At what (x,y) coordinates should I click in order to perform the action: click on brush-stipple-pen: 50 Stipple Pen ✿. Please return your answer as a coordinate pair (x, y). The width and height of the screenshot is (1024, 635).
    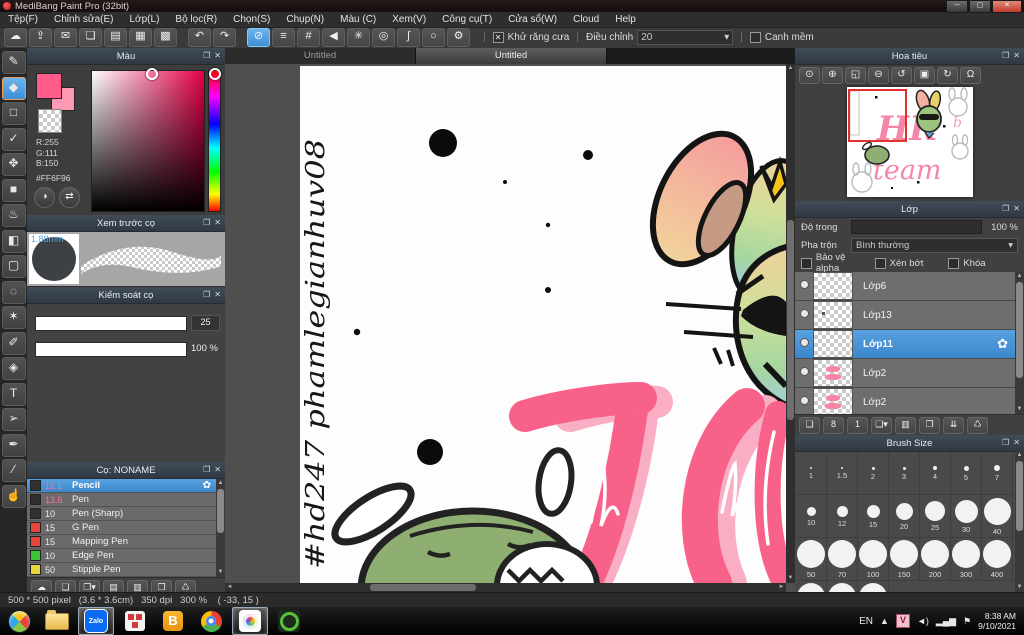
    Looking at the image, I should click on (126, 570).